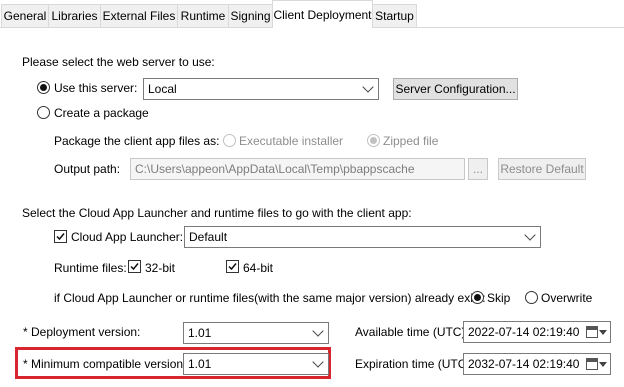 The width and height of the screenshot is (624, 387). I want to click on skip-radio, so click(477, 297).